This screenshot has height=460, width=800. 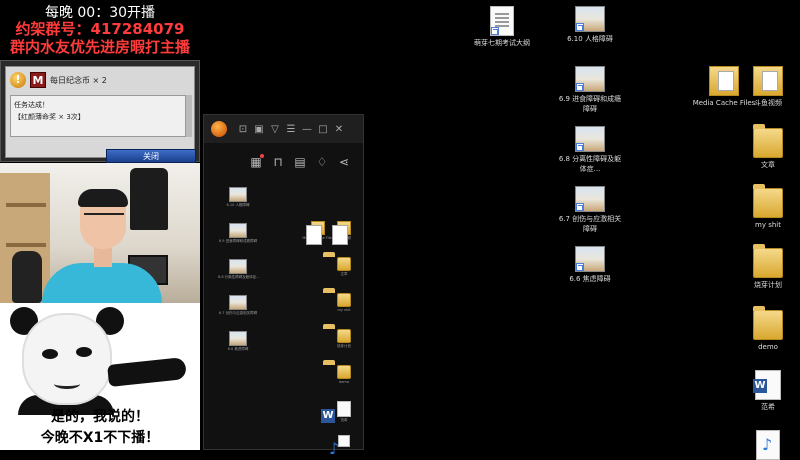 I want to click on close-button: 关闭, so click(x=151, y=156).